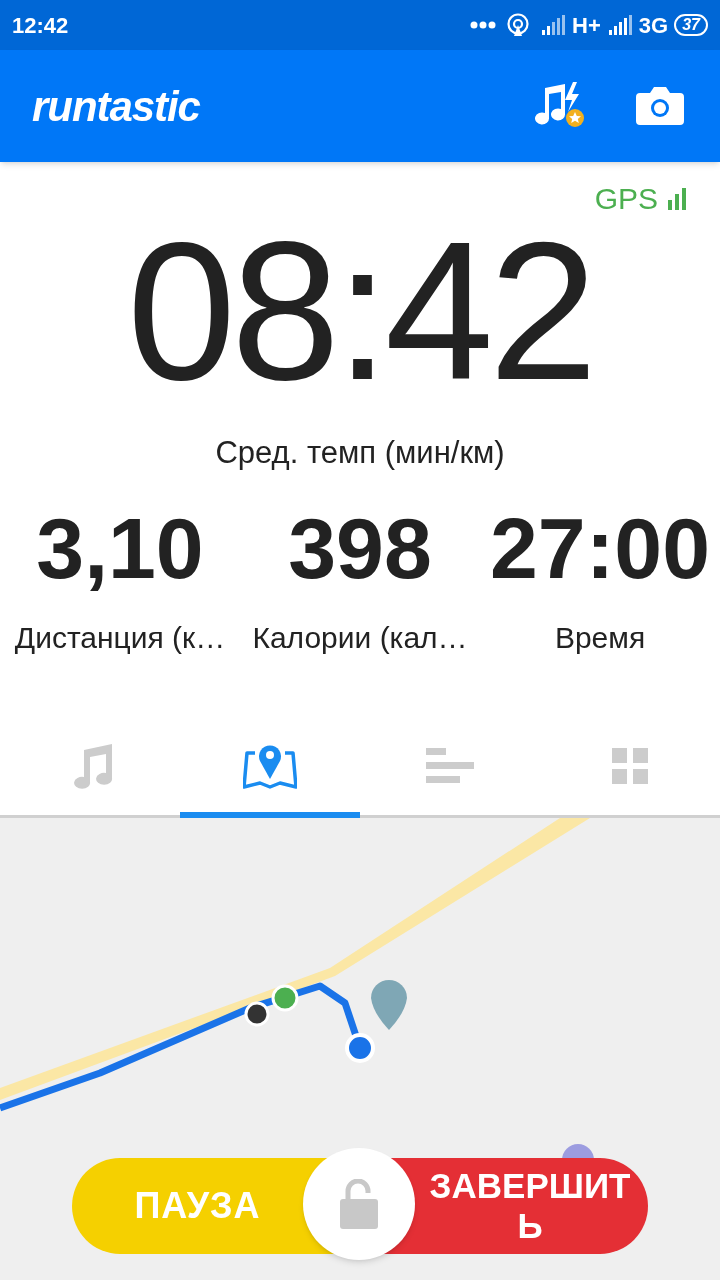 This screenshot has height=1280, width=720. What do you see at coordinates (359, 1204) in the screenshot?
I see `unlocked-padlock-icon` at bounding box center [359, 1204].